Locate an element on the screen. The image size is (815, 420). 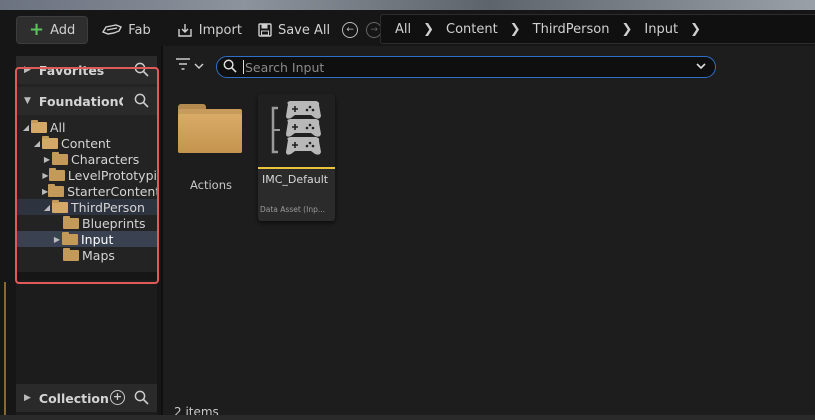
project-header: ▼ FoundationCou is located at coordinates (86, 101).